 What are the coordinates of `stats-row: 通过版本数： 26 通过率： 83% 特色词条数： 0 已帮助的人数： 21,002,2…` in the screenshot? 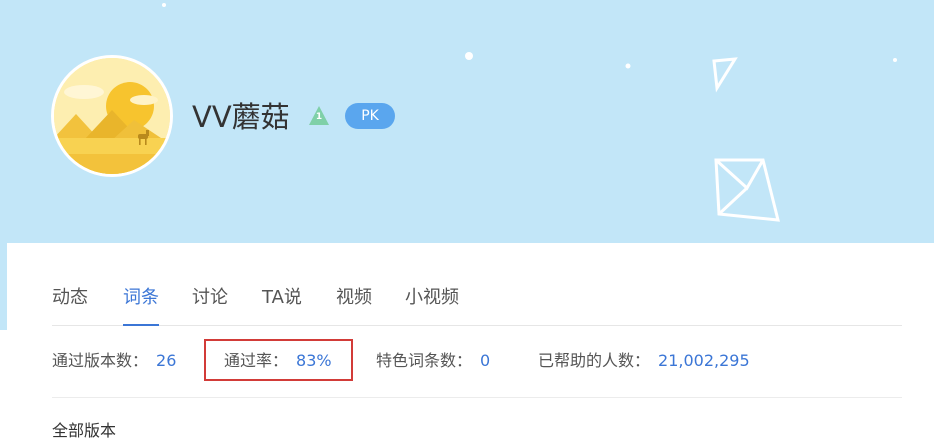 It's located at (467, 360).